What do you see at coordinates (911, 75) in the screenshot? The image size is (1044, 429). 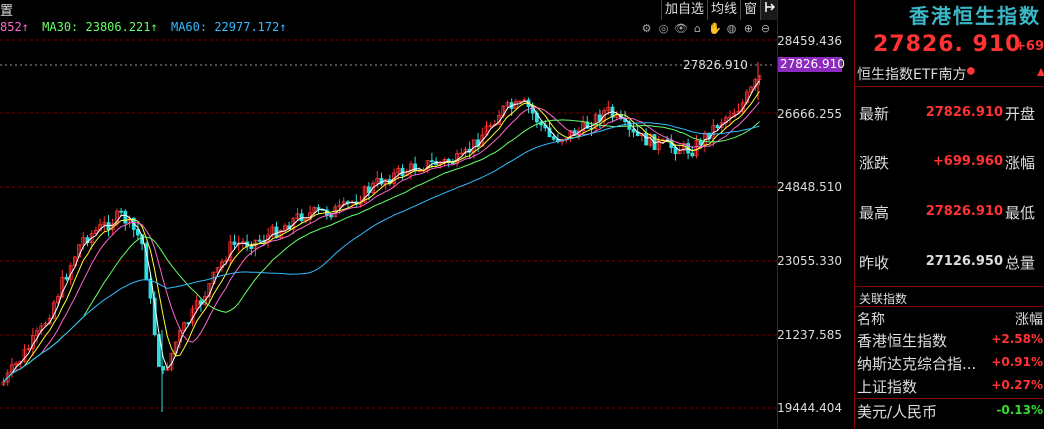 I see `etf-name: 恒生指数ETF南方` at bounding box center [911, 75].